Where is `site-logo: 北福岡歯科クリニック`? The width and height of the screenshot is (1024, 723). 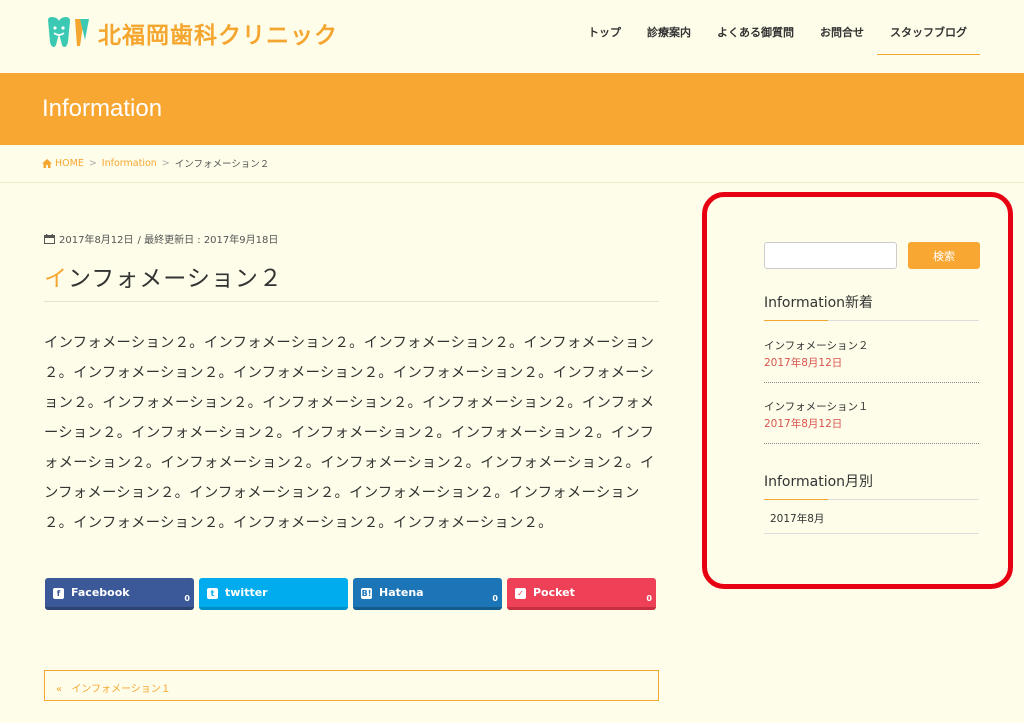
site-logo: 北福岡歯科クリニック is located at coordinates (191, 33).